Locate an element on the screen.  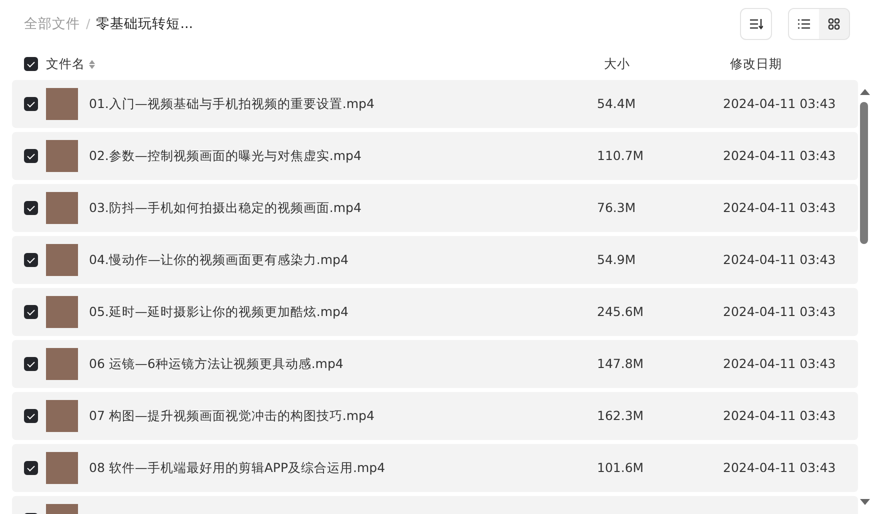
file-row: 06 运镜—6种运镜方法让视频更具动感.mp4 147.8M 2024-04-11 03:43 is located at coordinates (435, 364).